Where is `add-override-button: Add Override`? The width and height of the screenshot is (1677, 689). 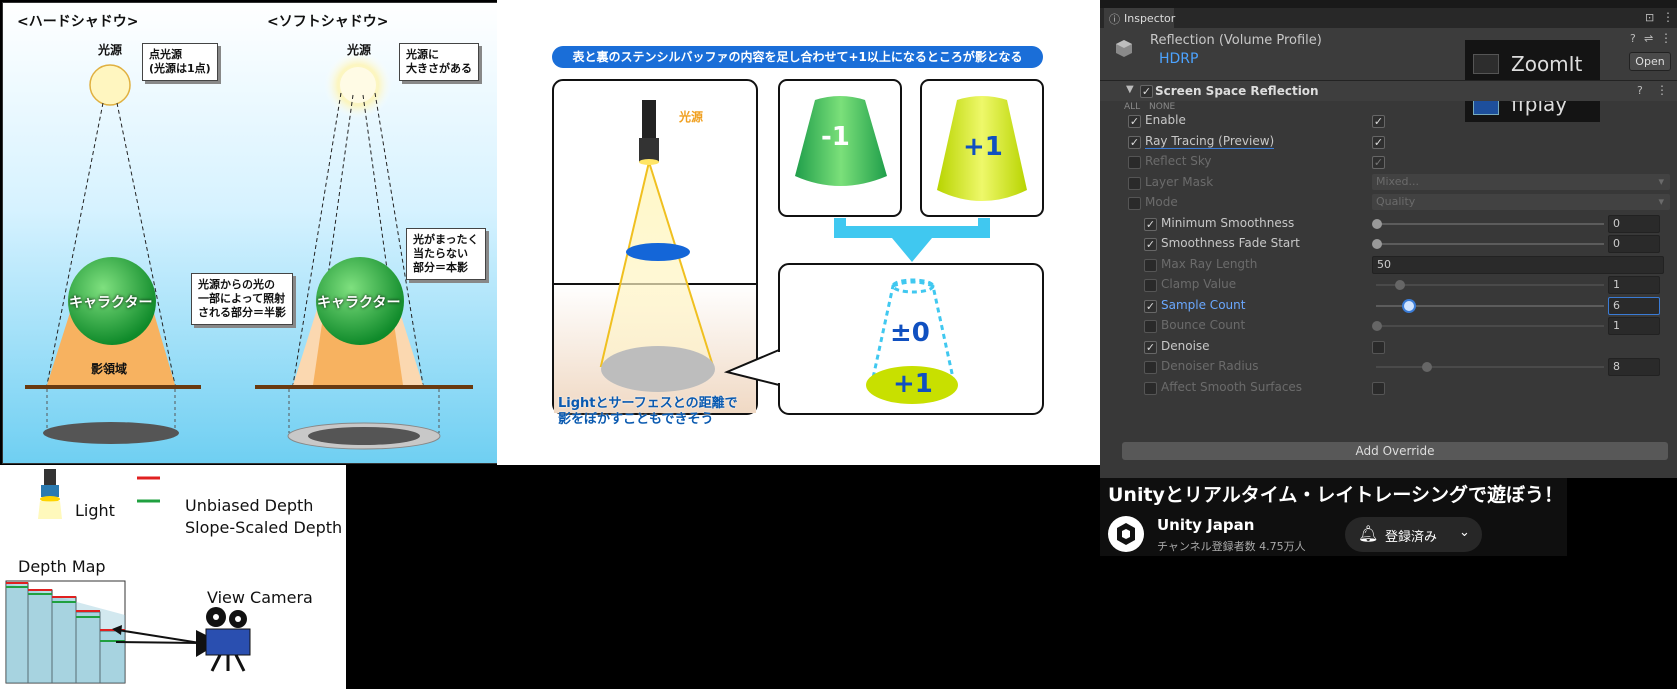 add-override-button: Add Override is located at coordinates (1395, 451).